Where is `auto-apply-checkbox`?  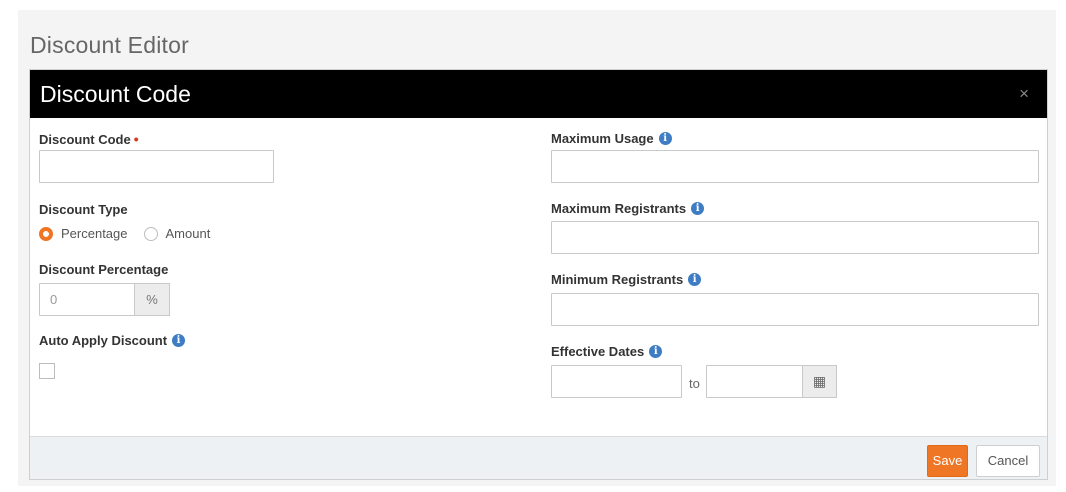
auto-apply-checkbox is located at coordinates (47, 371).